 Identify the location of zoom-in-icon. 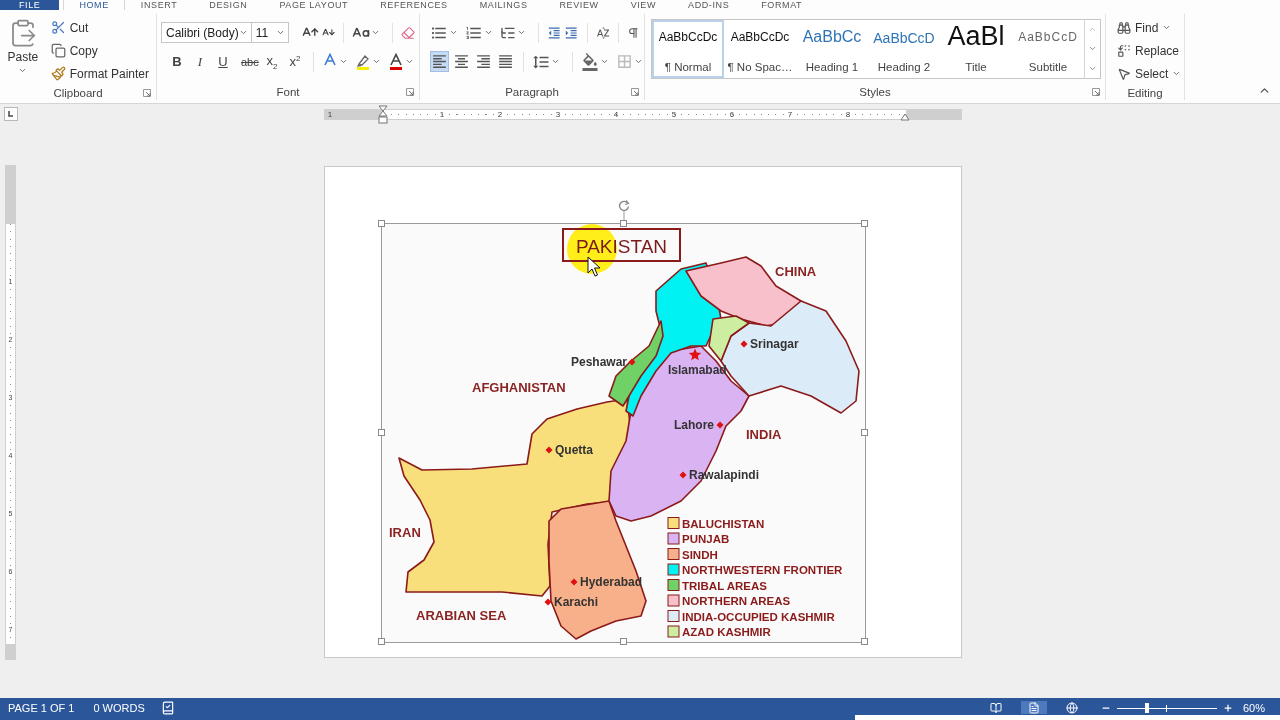
(1227, 708).